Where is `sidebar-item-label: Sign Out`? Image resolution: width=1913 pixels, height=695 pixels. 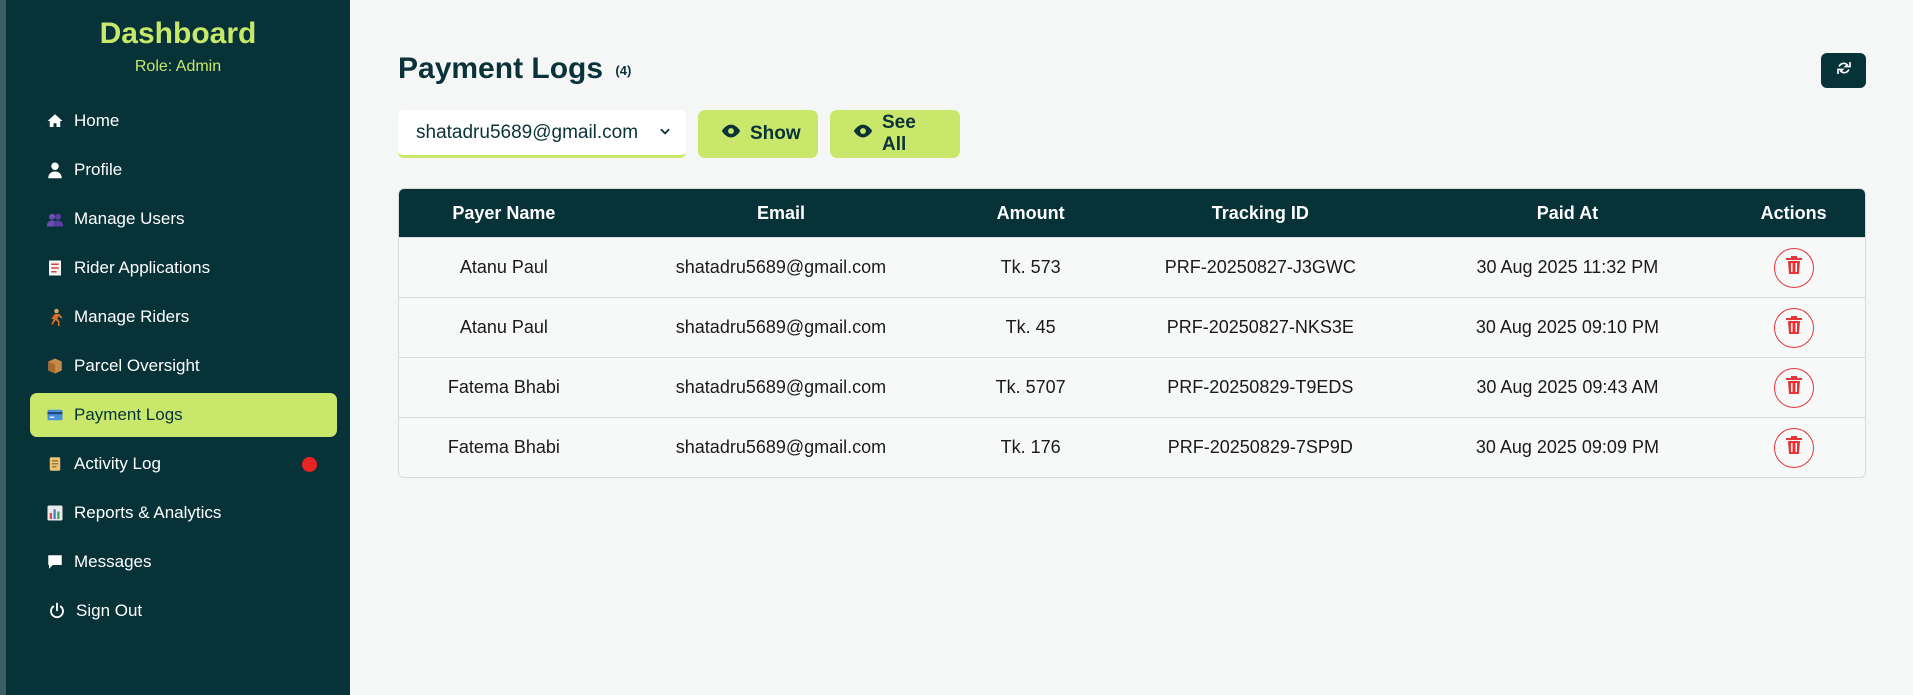 sidebar-item-label: Sign Out is located at coordinates (109, 610).